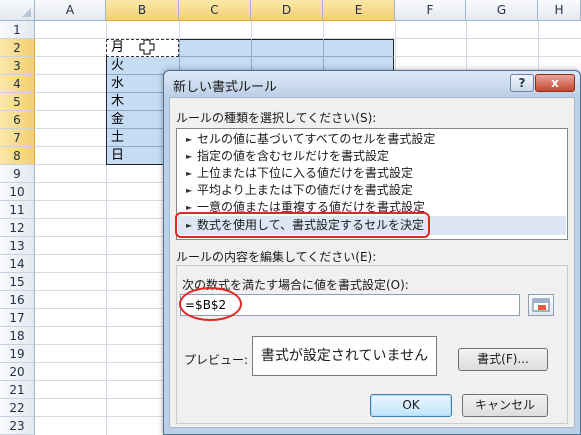 The height and width of the screenshot is (435, 581). Describe the element at coordinates (17, 264) in the screenshot. I see `row-header-14: 14` at that location.